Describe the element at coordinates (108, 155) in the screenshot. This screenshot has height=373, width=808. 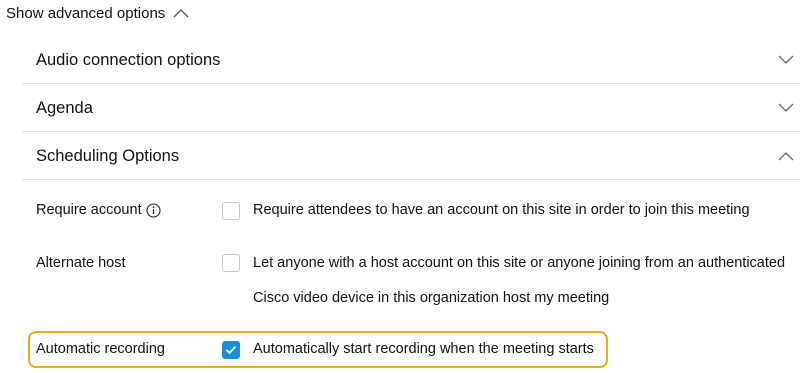
I see `section-title-scheduling-options: Scheduling Options` at that location.